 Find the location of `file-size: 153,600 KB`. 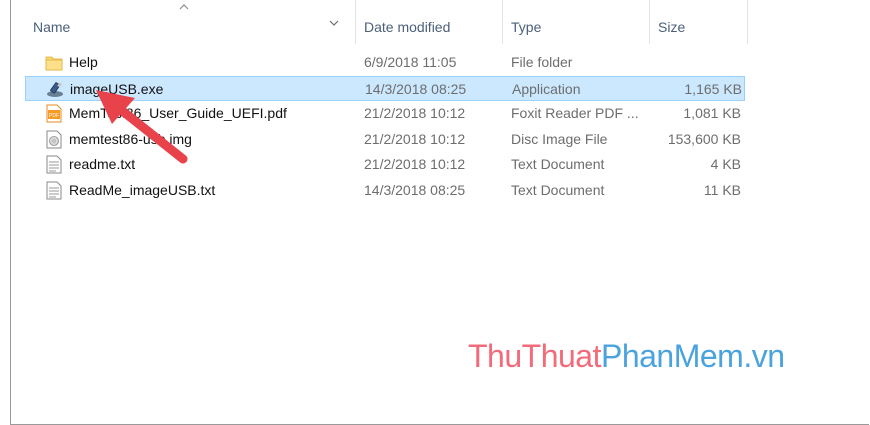

file-size: 153,600 KB is located at coordinates (704, 138).